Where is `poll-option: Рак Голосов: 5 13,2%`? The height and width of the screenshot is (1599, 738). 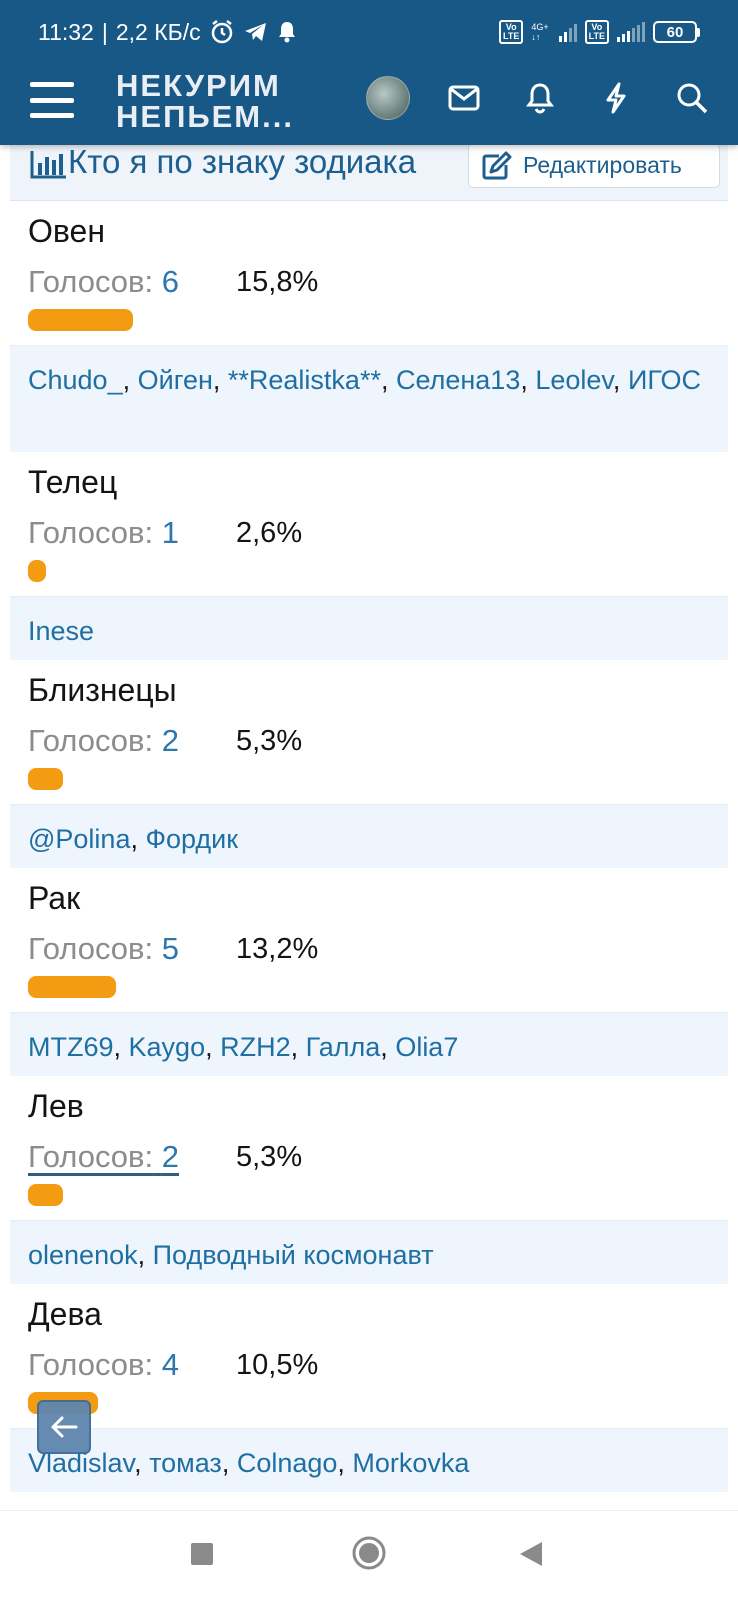 poll-option: Рак Голосов: 5 13,2% is located at coordinates (369, 940).